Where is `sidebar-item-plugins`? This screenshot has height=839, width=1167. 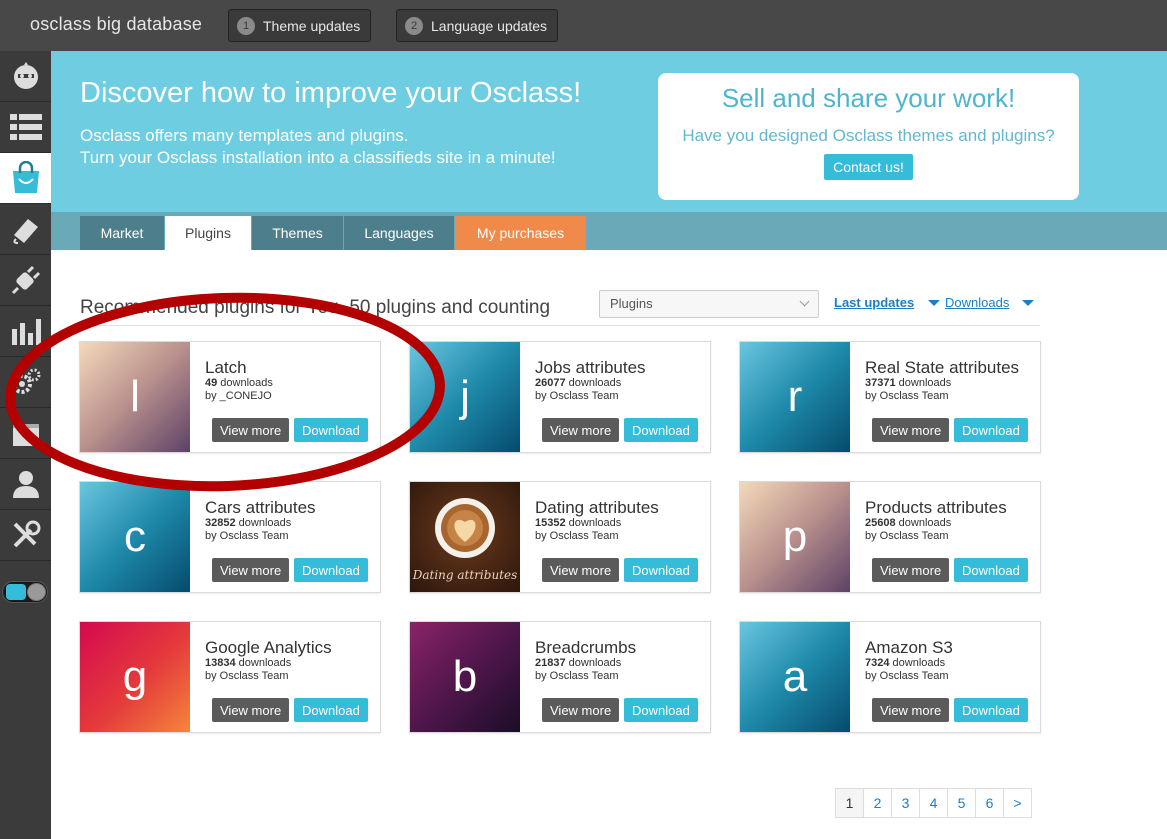
sidebar-item-plugins is located at coordinates (25, 280).